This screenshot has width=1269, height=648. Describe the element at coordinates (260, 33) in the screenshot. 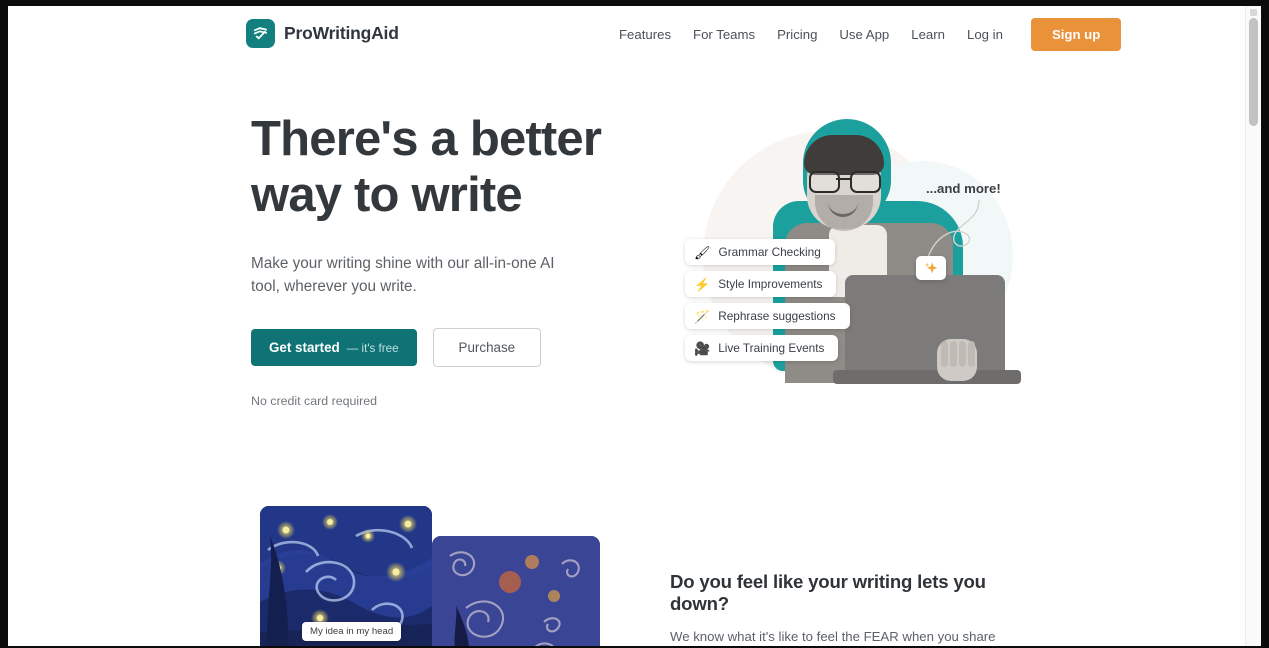

I see `prowritingaid-logo-icon` at that location.